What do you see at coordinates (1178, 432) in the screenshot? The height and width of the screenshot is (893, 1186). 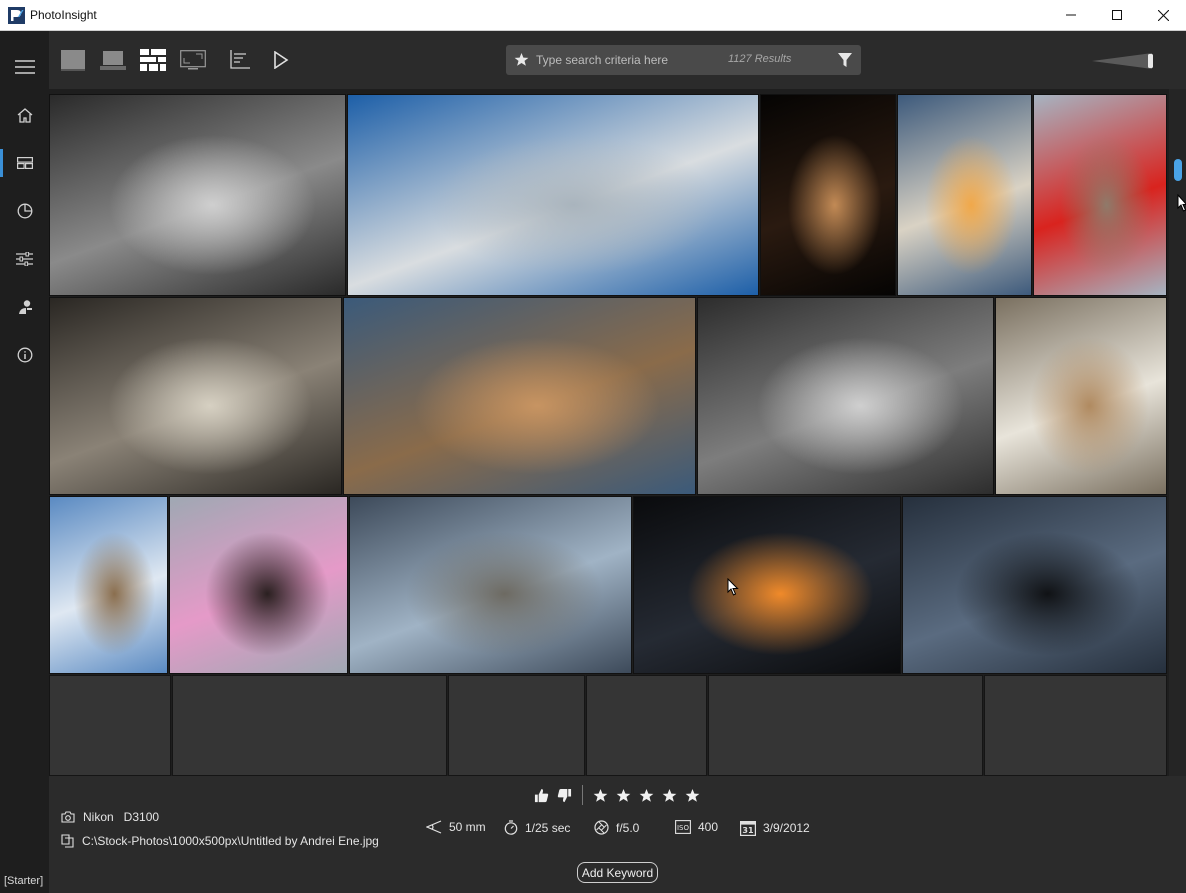 I see `gallery-scrollbar` at bounding box center [1178, 432].